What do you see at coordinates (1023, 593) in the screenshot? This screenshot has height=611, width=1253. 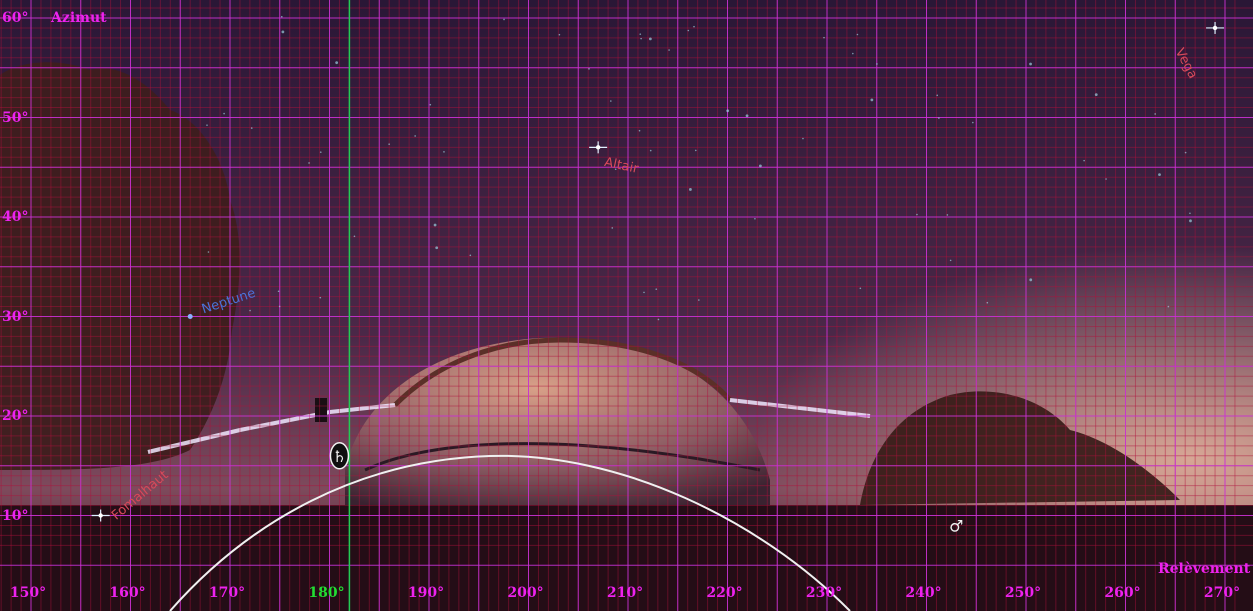 I see `azimuth-tick-label: 250°` at bounding box center [1023, 593].